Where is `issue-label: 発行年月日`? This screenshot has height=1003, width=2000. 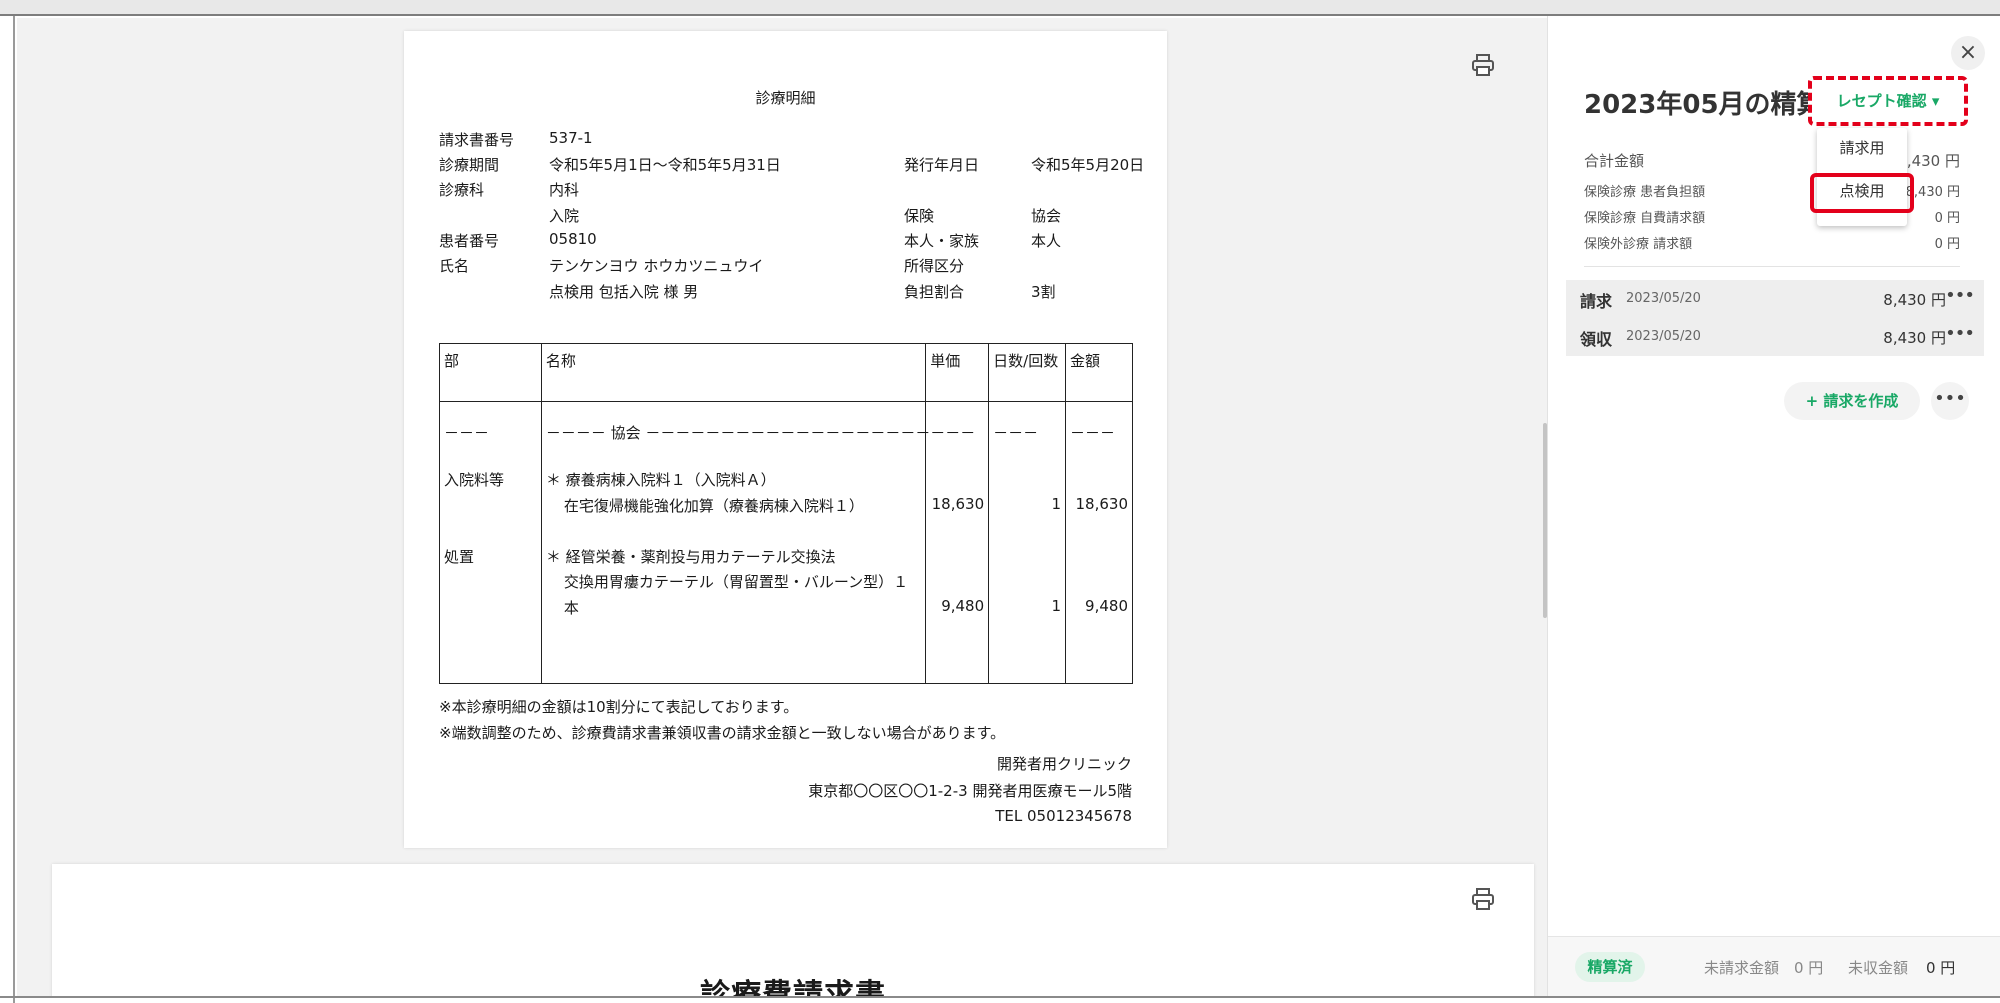 issue-label: 発行年月日 is located at coordinates (942, 165).